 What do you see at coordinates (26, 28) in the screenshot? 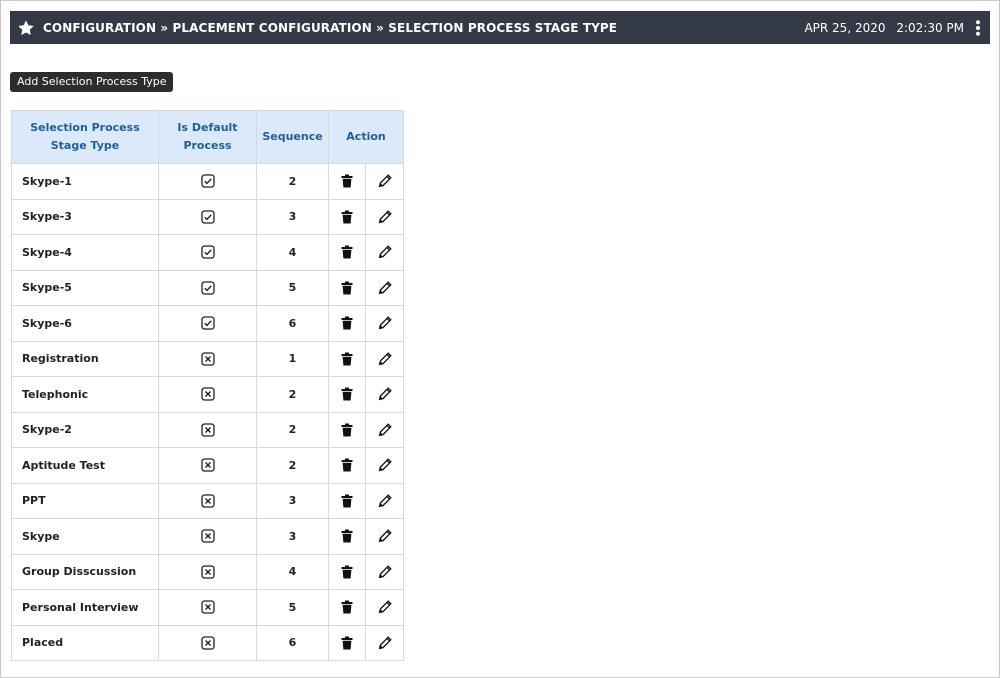
I see `star-icon` at bounding box center [26, 28].